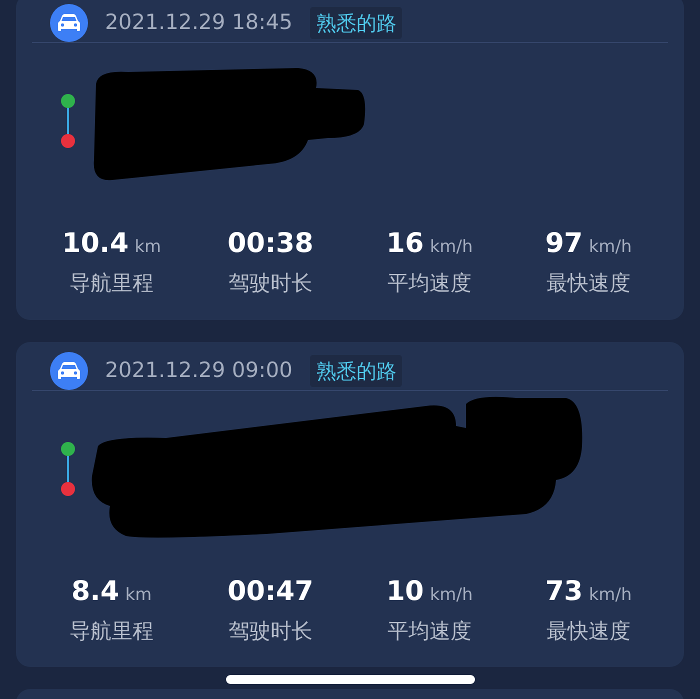 The height and width of the screenshot is (699, 700). What do you see at coordinates (271, 244) in the screenshot?
I see `stat-value: 00:38` at bounding box center [271, 244].